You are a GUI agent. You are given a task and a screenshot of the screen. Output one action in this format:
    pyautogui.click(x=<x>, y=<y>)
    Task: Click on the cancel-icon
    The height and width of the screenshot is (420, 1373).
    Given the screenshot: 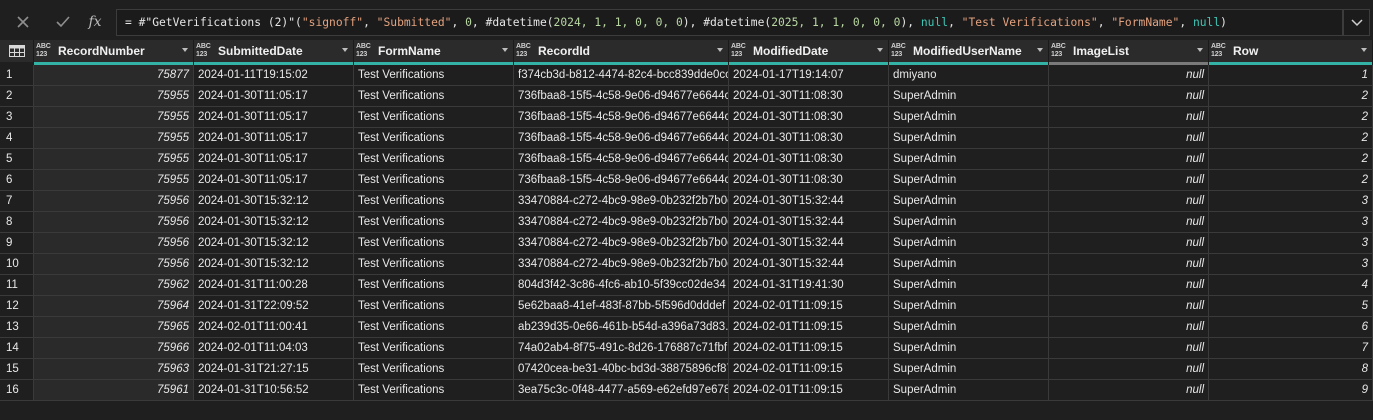 What is the action you would take?
    pyautogui.click(x=23, y=22)
    